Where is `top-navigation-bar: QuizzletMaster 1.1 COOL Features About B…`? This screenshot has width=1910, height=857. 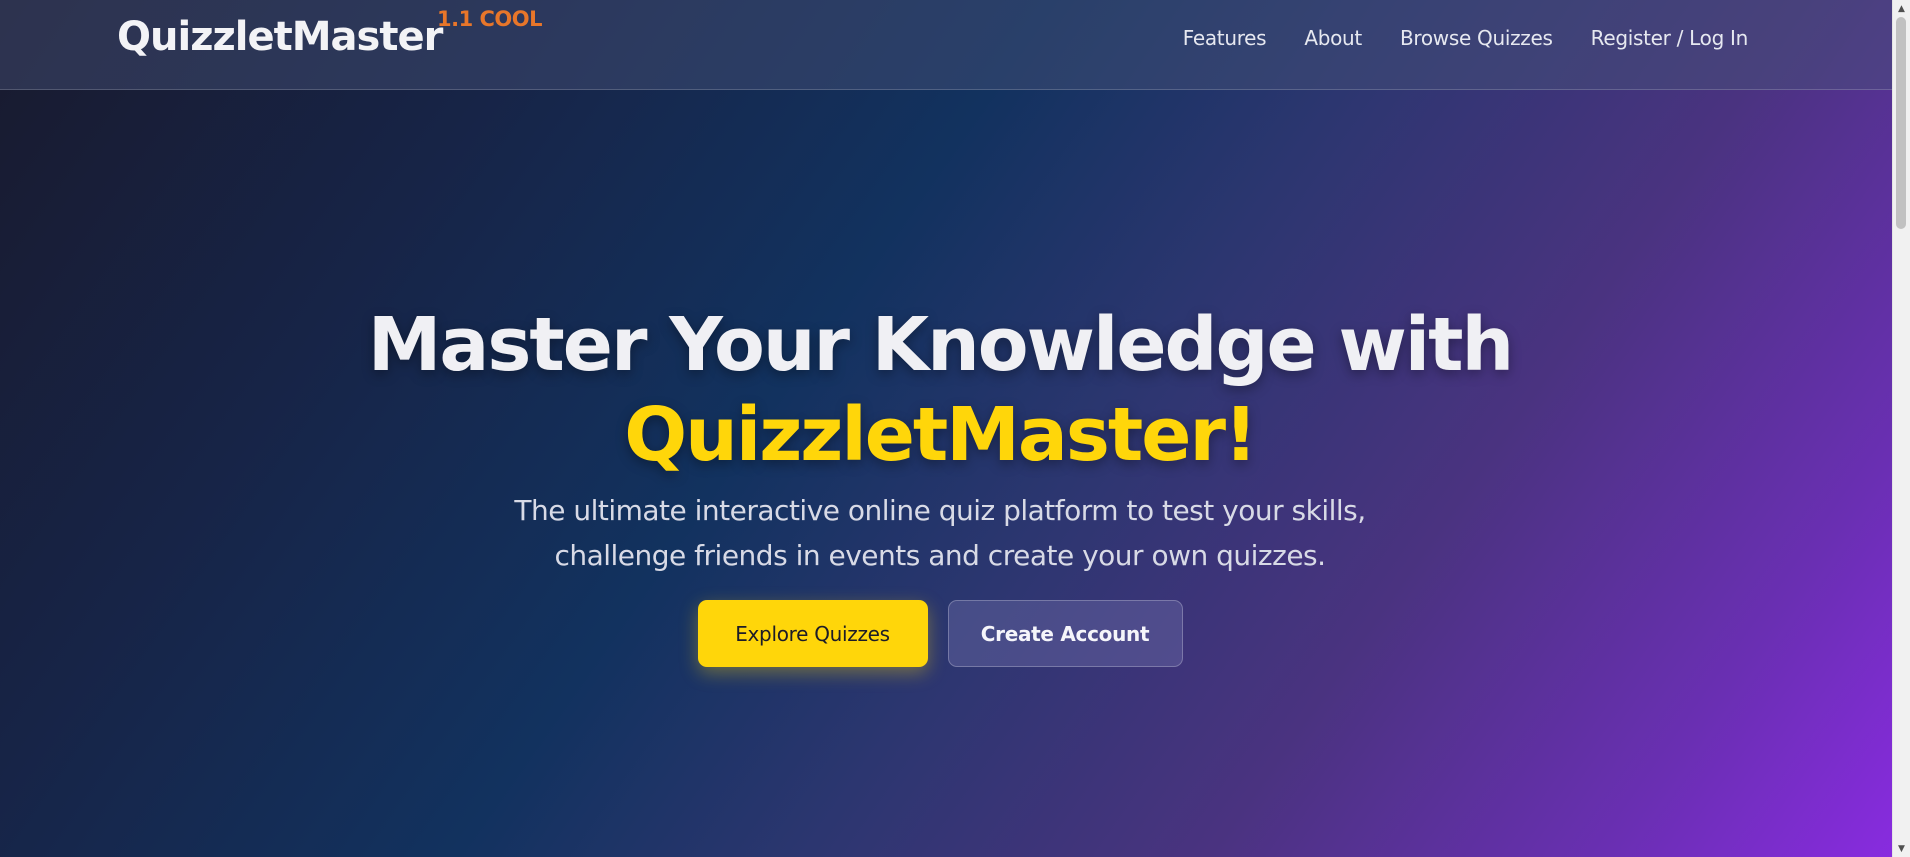 top-navigation-bar: QuizzletMaster 1.1 COOL Features About B… is located at coordinates (946, 45).